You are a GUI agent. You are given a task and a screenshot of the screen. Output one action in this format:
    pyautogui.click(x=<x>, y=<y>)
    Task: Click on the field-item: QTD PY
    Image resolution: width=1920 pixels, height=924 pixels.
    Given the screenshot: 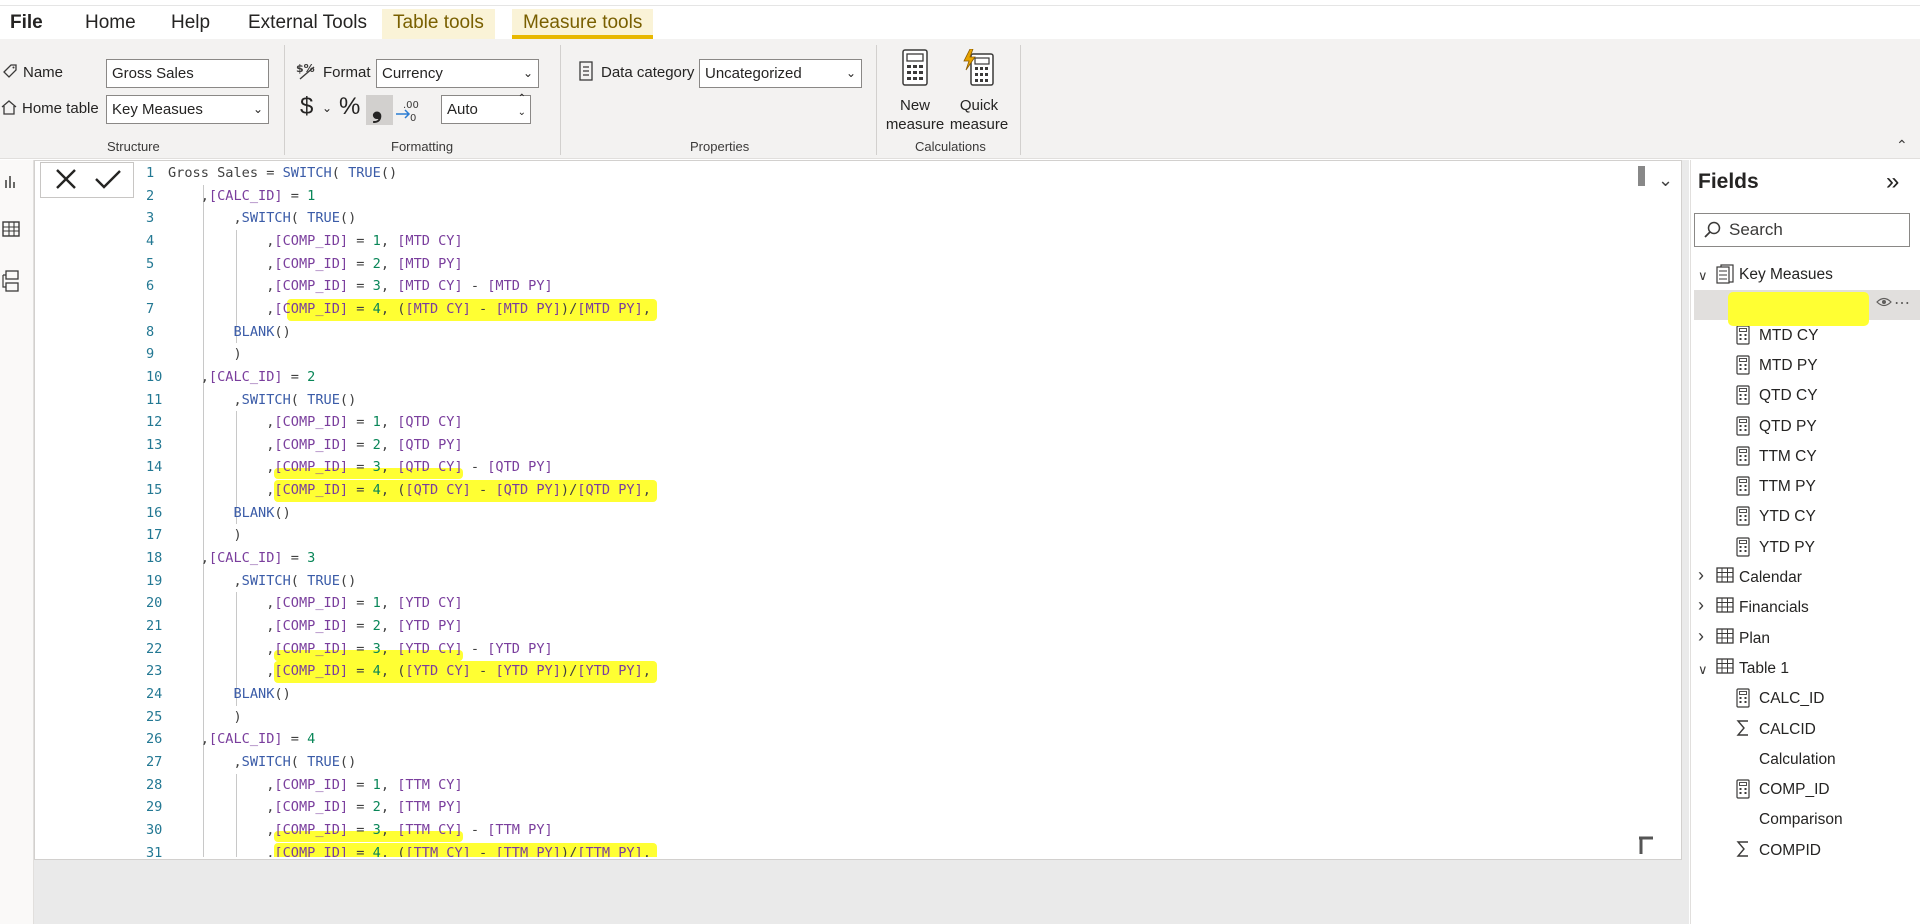 What is the action you would take?
    pyautogui.click(x=1807, y=427)
    